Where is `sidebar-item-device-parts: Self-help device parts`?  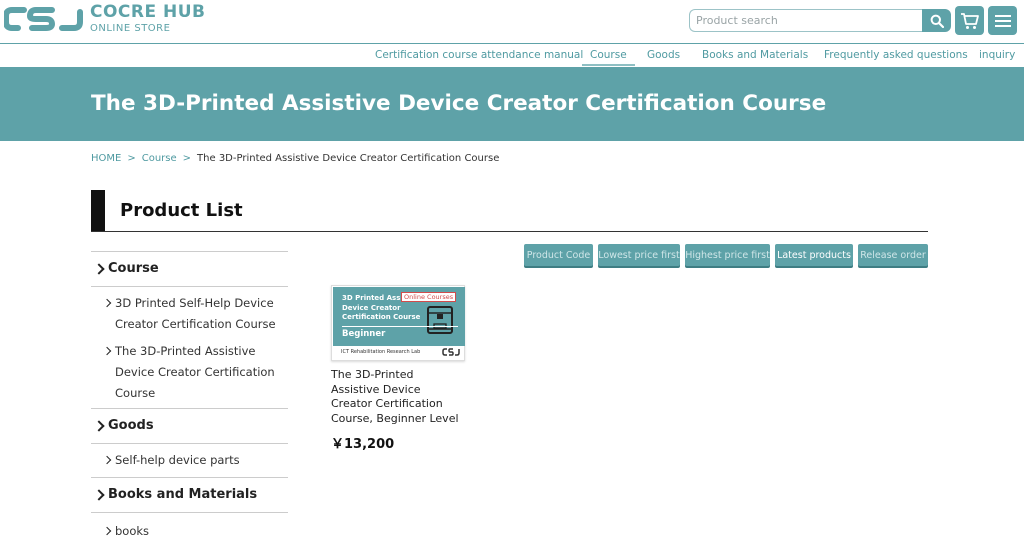 sidebar-item-device-parts: Self-help device parts is located at coordinates (189, 460).